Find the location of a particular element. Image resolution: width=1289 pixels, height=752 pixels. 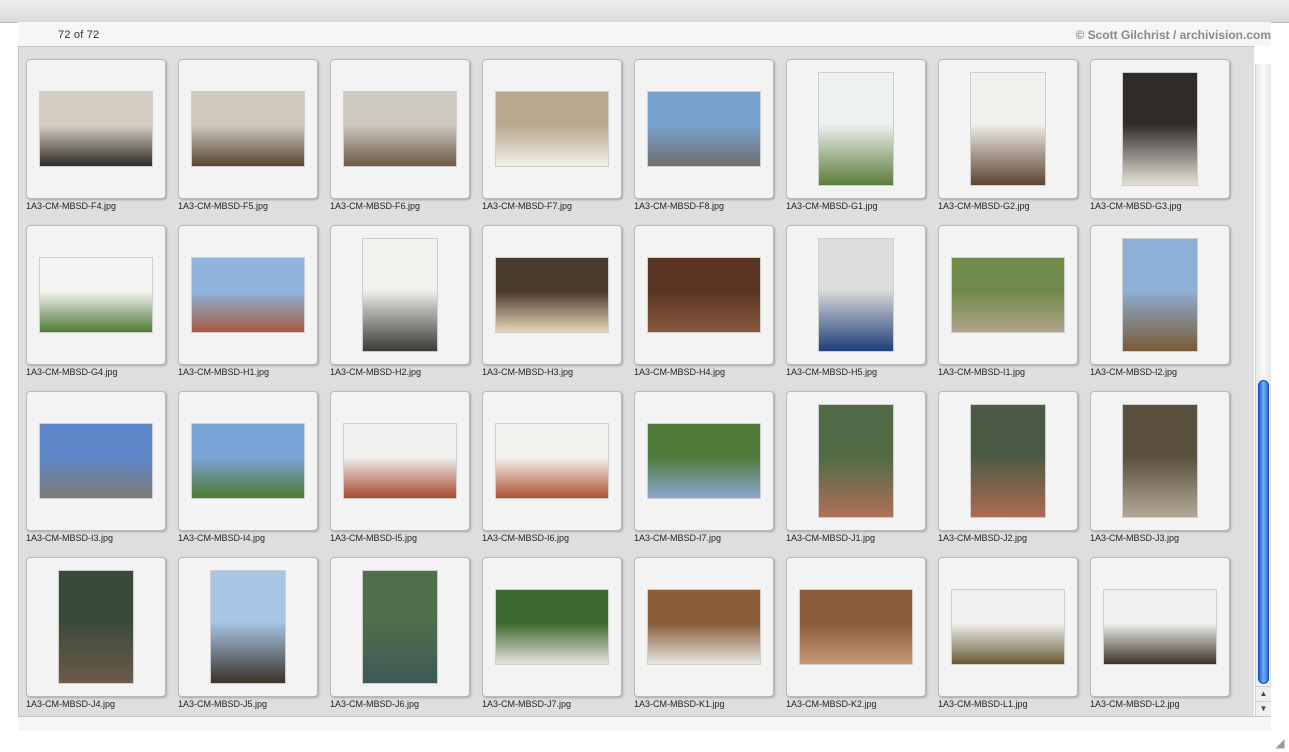

thumbnail-item: 1A3-CM-MBSD-L2.jpg is located at coordinates (1160, 633).